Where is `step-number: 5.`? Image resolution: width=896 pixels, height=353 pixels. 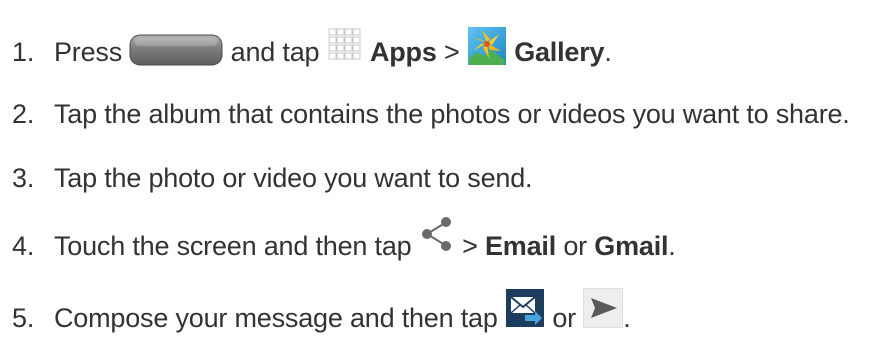 step-number: 5. is located at coordinates (23, 318).